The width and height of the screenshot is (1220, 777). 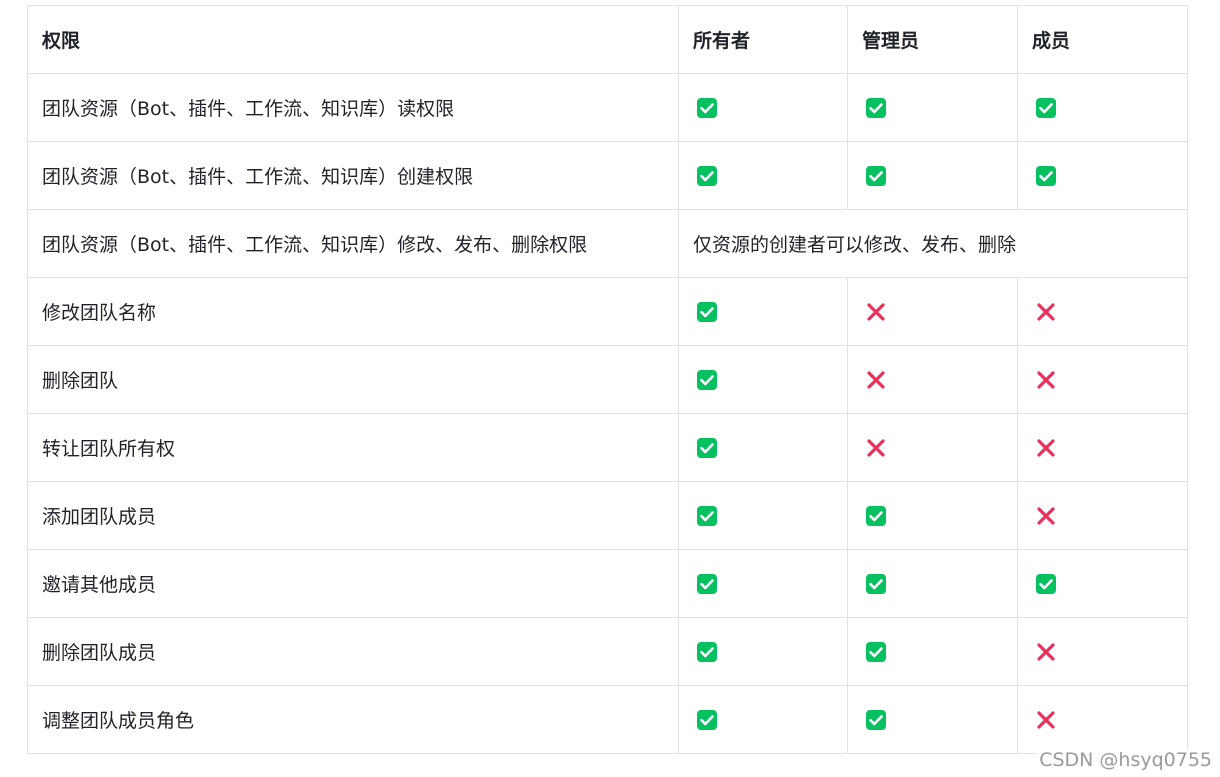 What do you see at coordinates (933, 243) in the screenshot?
I see `note-cell: 仅资源的创建者可以修改、发布、删除` at bounding box center [933, 243].